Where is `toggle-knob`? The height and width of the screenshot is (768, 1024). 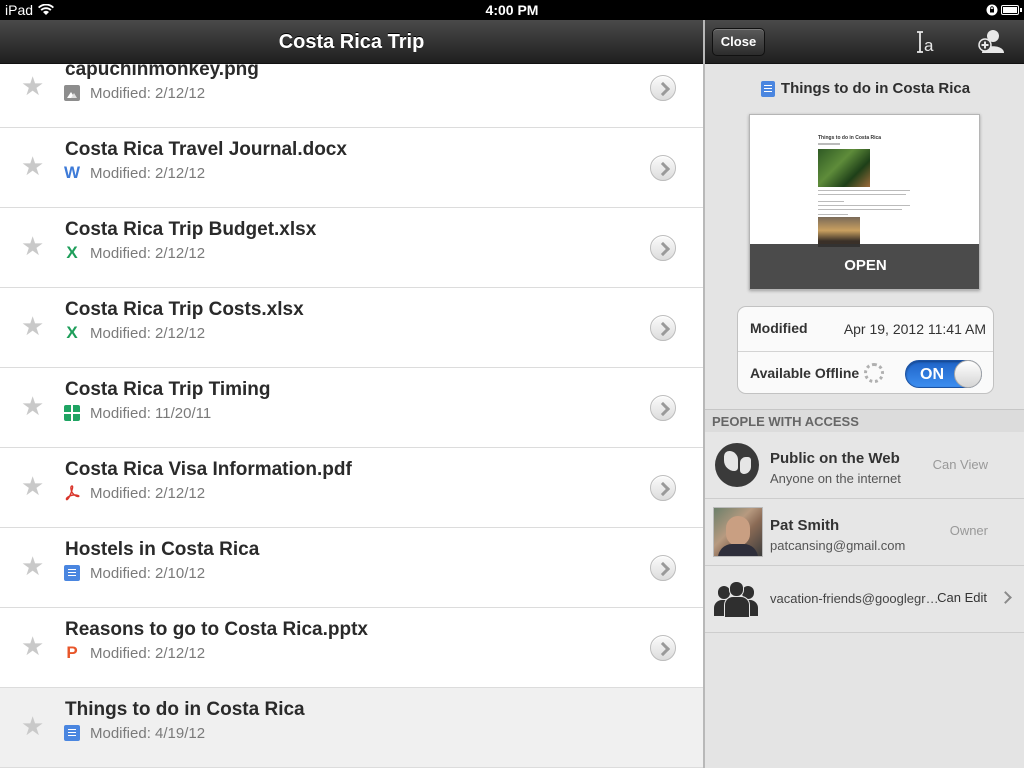 toggle-knob is located at coordinates (968, 374).